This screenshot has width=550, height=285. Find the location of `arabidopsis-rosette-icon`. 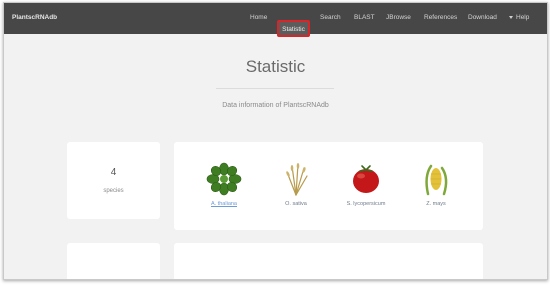

arabidopsis-rosette-icon is located at coordinates (224, 179).